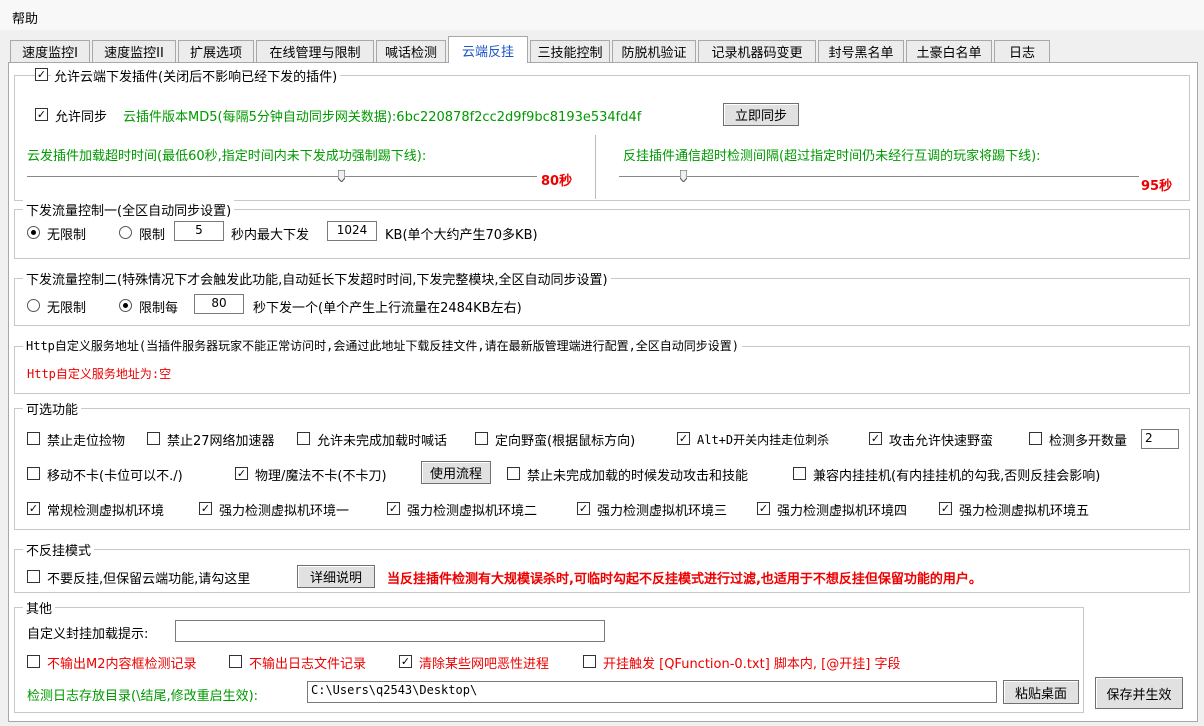 The height and width of the screenshot is (726, 1204). Describe the element at coordinates (352, 231) in the screenshot. I see `flow1-max-kb-input: 1024` at that location.